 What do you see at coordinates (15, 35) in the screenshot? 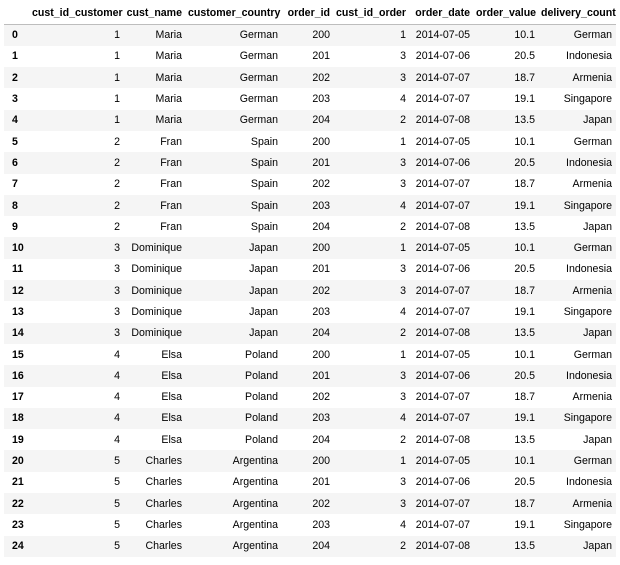
I see `row-index: 0` at bounding box center [15, 35].